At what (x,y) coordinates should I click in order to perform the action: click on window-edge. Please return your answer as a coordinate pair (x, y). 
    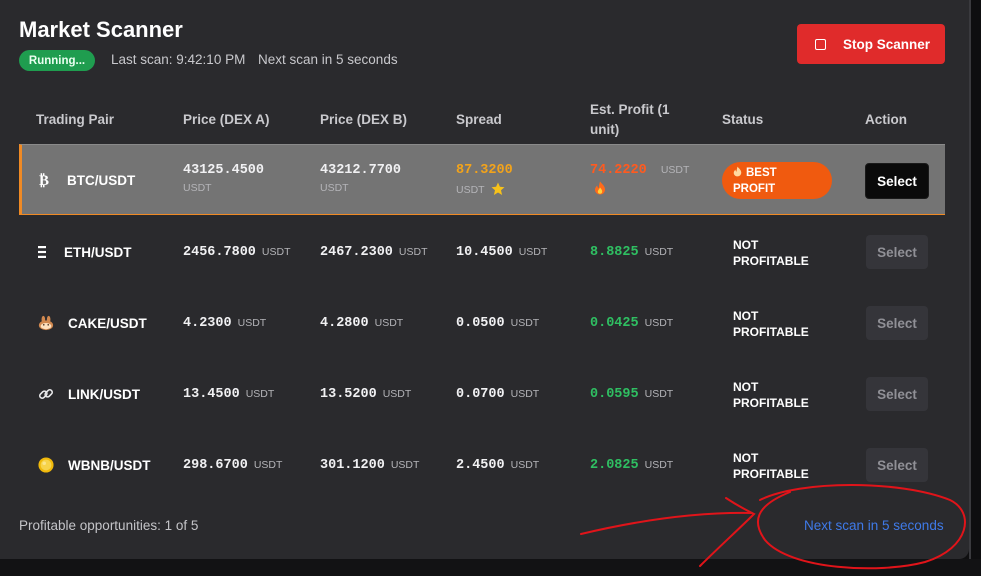
    Looking at the image, I should click on (975, 288).